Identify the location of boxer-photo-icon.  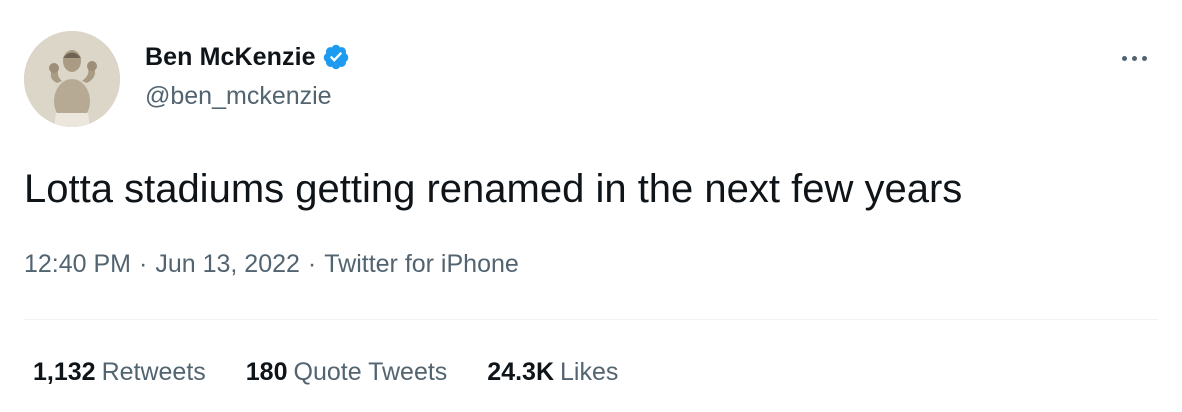
(72, 79).